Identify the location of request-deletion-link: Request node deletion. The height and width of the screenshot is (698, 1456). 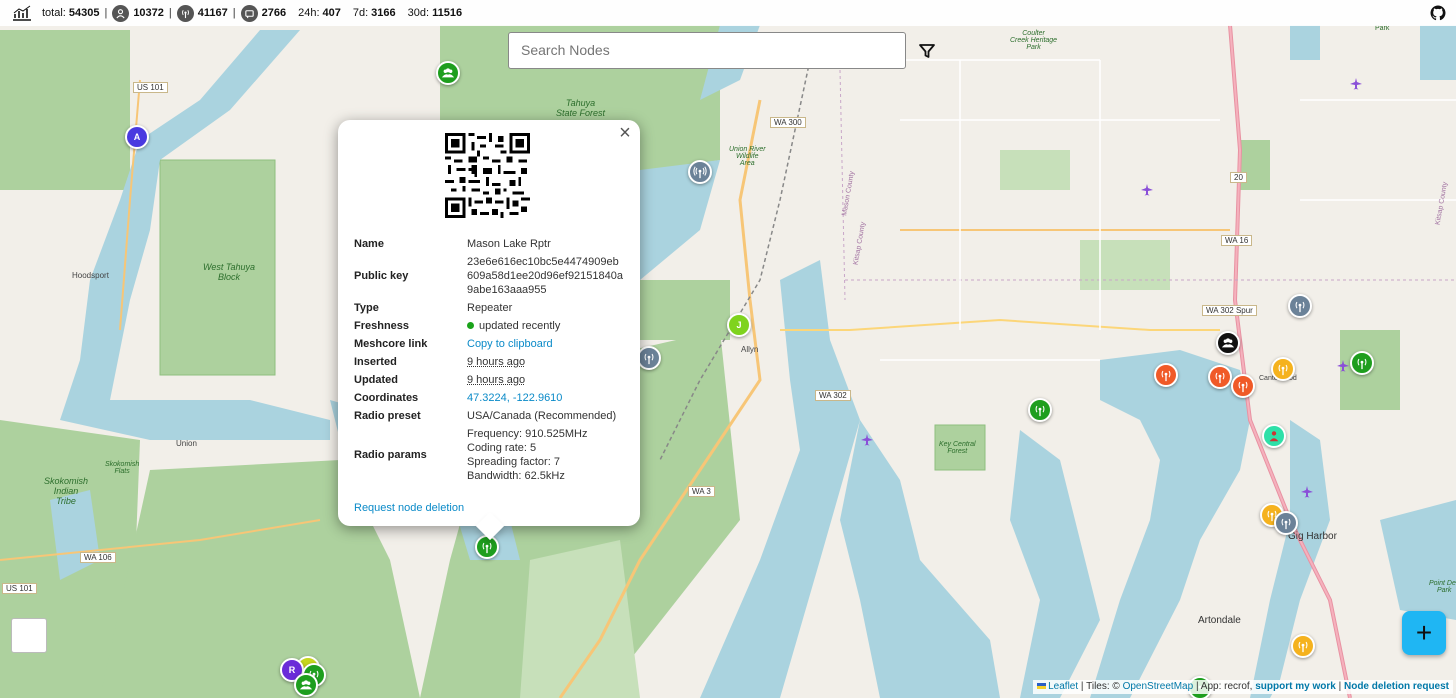
(409, 508).